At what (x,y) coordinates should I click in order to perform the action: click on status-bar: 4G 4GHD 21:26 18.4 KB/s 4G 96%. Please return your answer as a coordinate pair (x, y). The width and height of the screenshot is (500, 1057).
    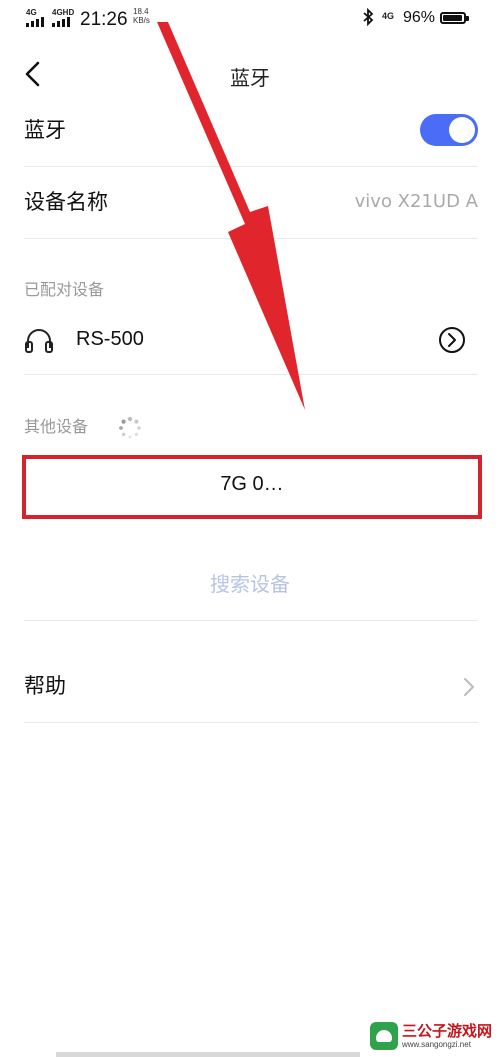
    Looking at the image, I should click on (250, 19).